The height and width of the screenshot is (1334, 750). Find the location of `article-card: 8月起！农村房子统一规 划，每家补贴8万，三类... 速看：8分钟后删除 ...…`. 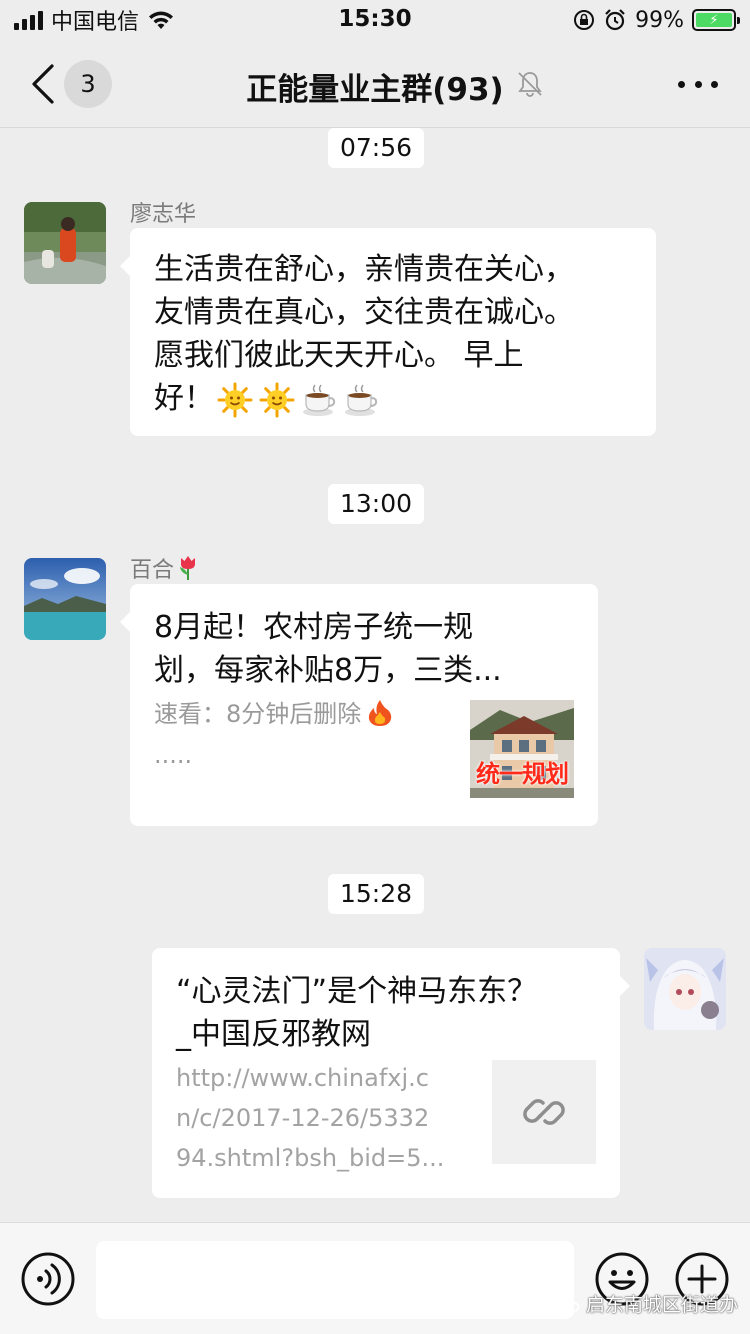

article-card: 8月起！农村房子统一规 划，每家补贴8万，三类... 速看：8分钟后删除 ...… is located at coordinates (359, 705).